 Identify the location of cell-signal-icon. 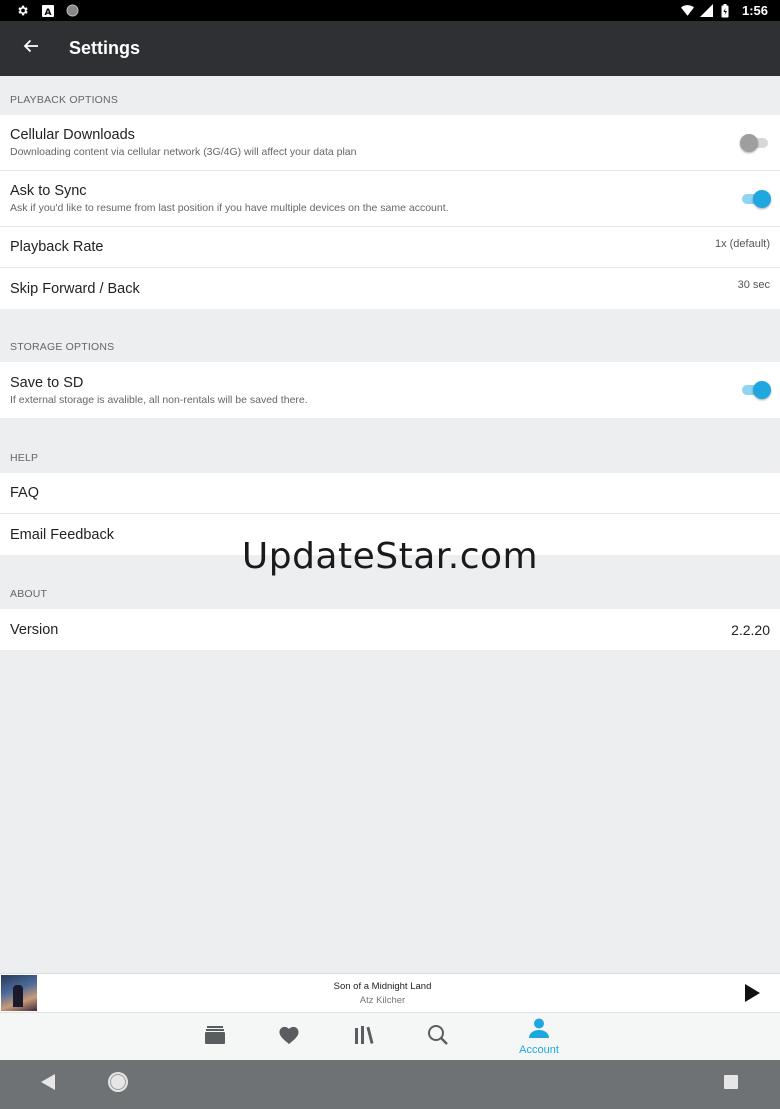
(706, 10).